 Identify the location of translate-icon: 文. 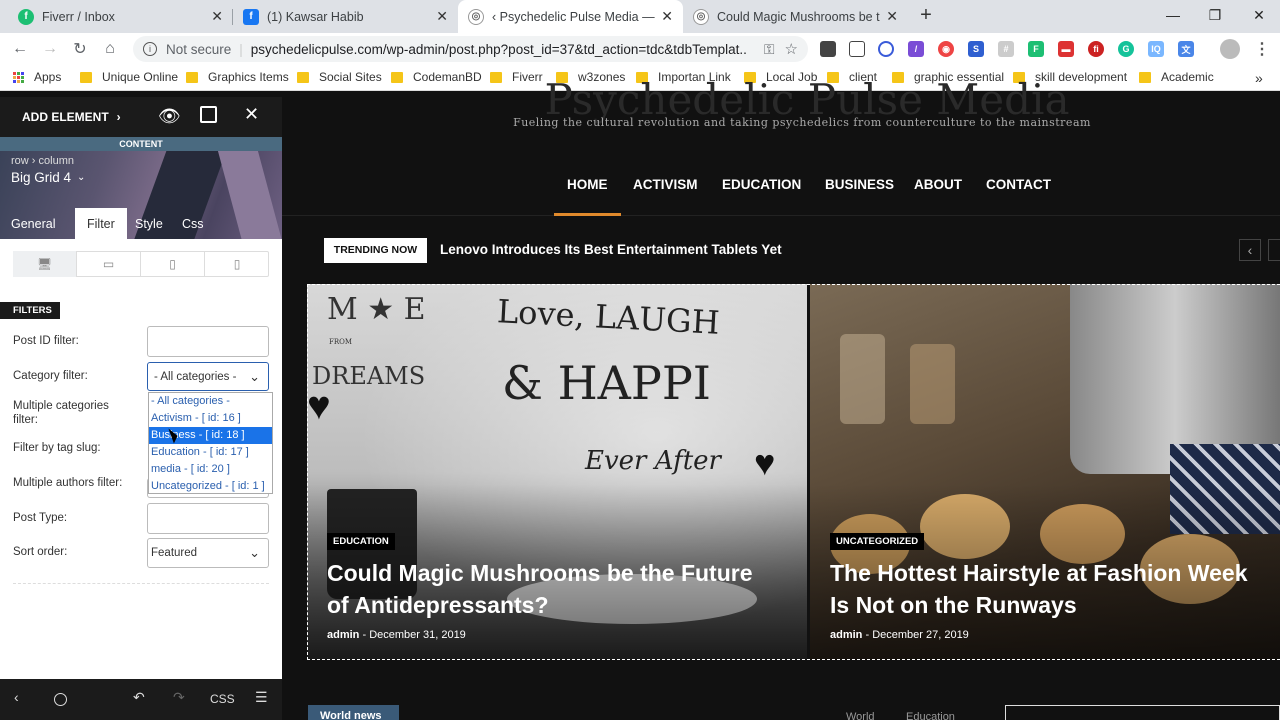
(1186, 49).